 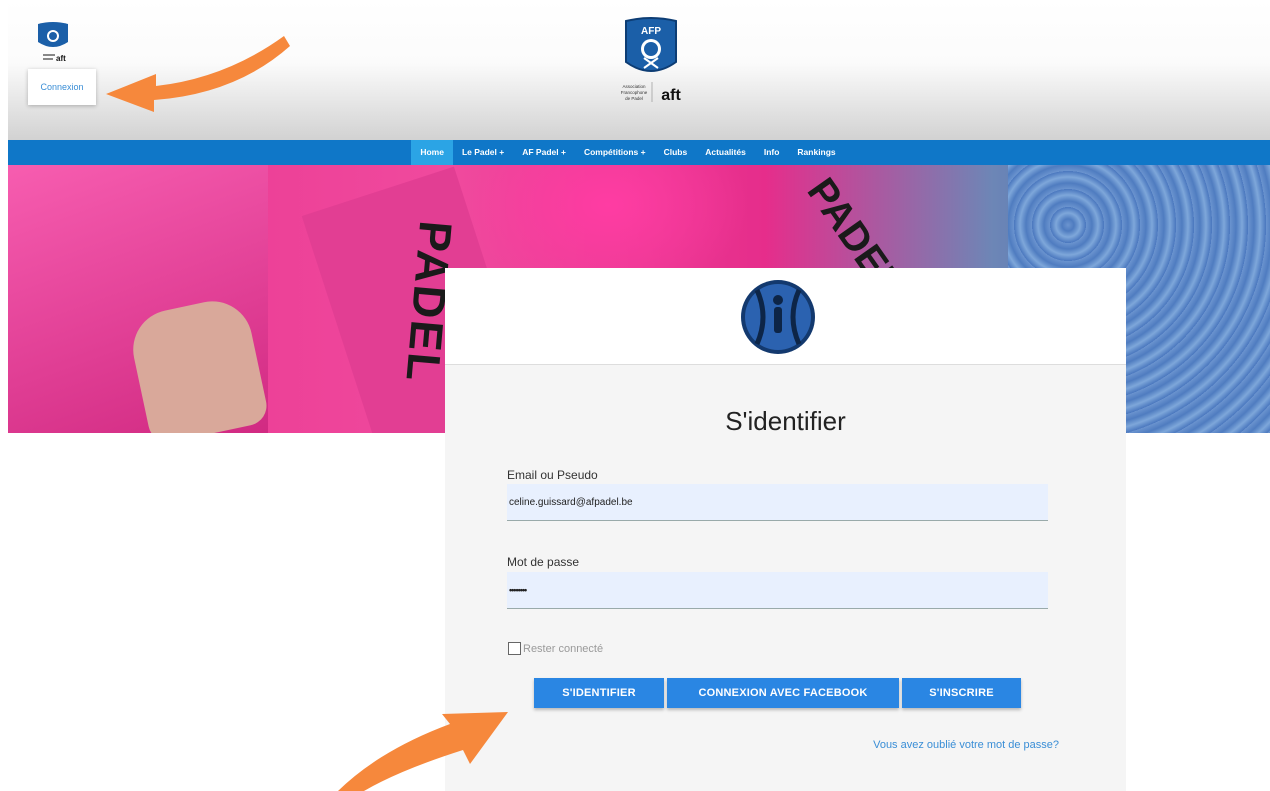 What do you see at coordinates (53, 42) in the screenshot?
I see `small-afp-logo: aft` at bounding box center [53, 42].